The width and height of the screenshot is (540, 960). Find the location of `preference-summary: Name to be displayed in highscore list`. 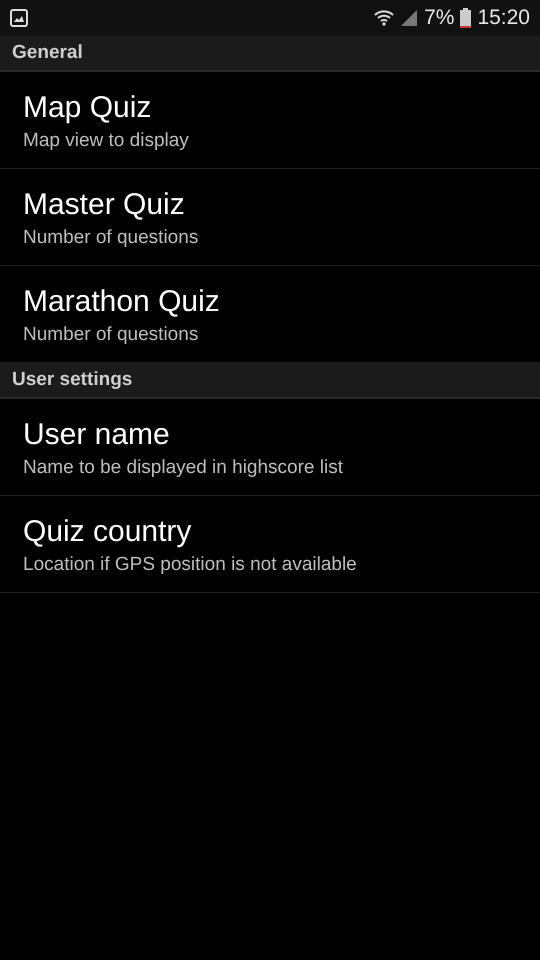

preference-summary: Name to be displayed in highscore list is located at coordinates (183, 468).